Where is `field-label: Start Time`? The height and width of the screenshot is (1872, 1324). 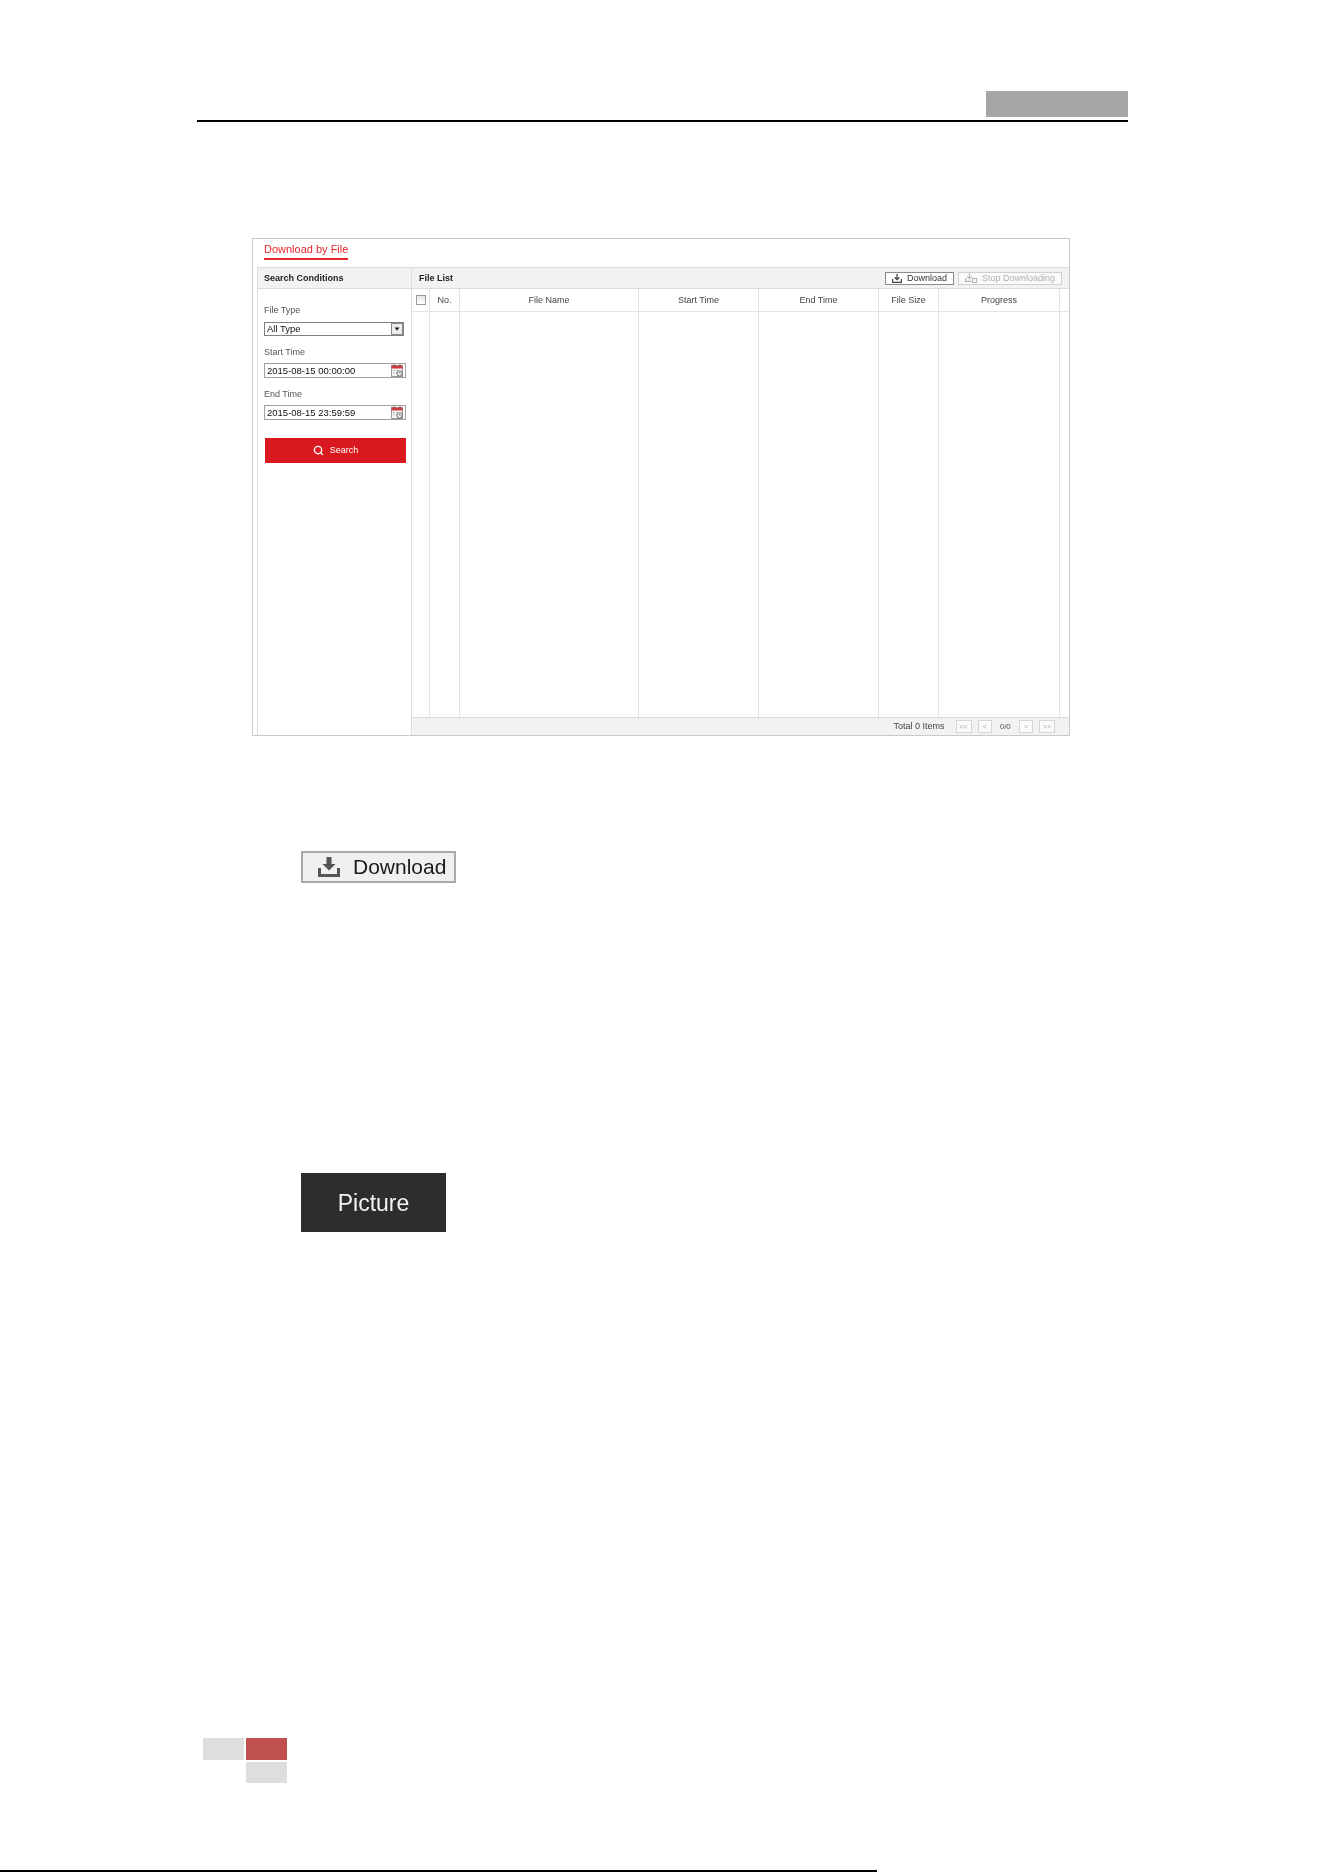
field-label: Start Time is located at coordinates (284, 352).